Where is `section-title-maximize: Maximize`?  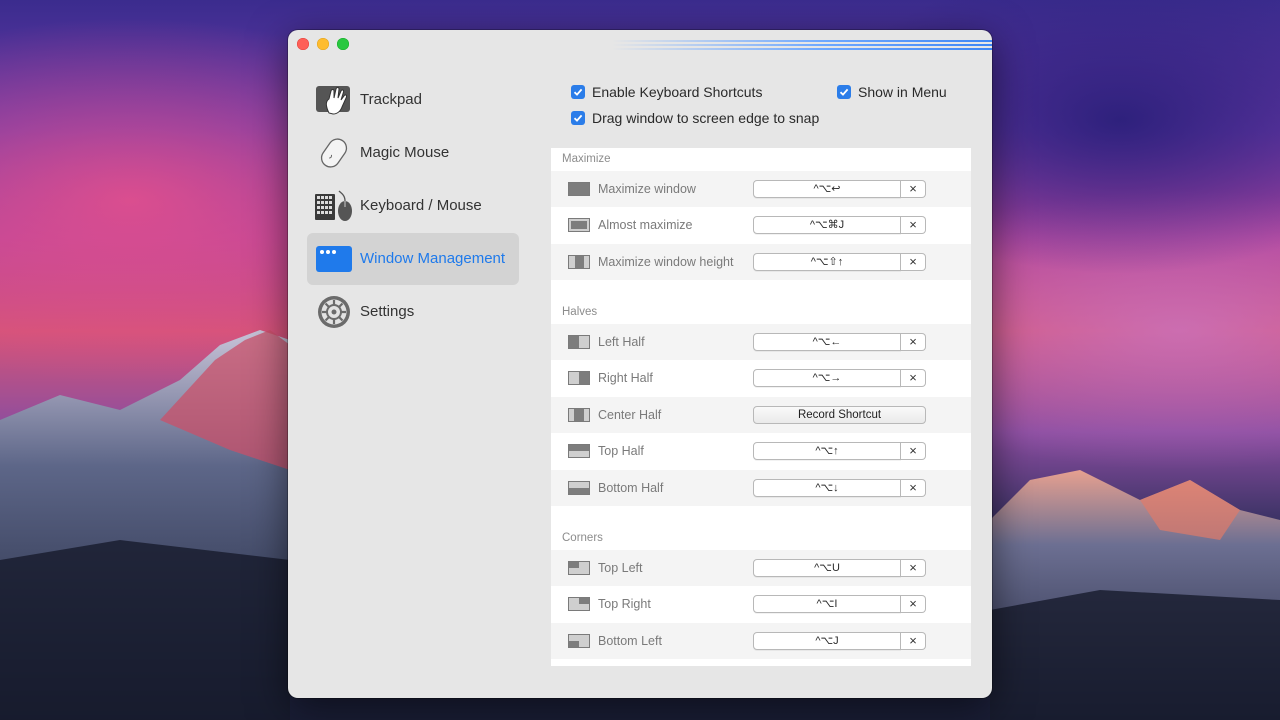
section-title-maximize: Maximize is located at coordinates (586, 159).